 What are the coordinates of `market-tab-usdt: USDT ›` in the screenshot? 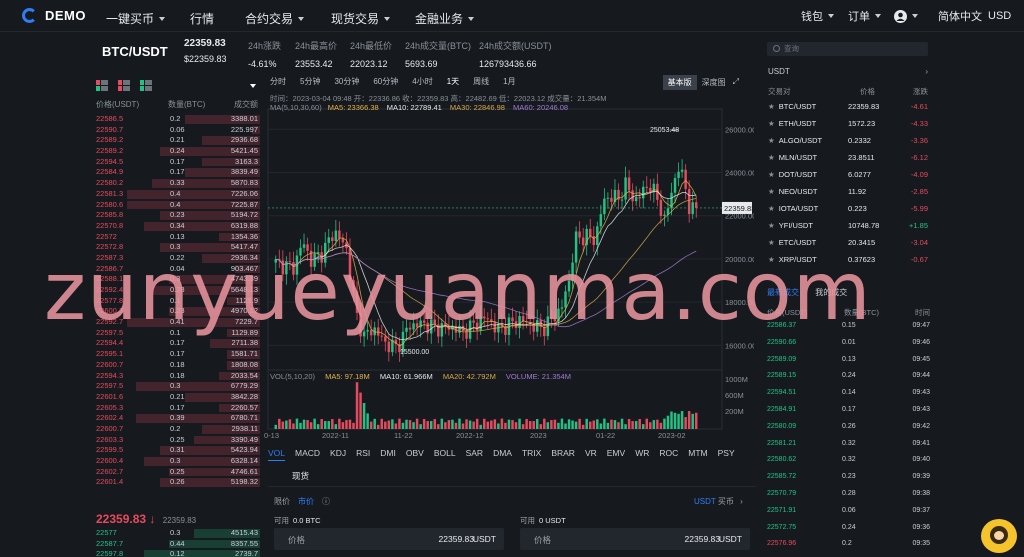 It's located at (848, 71).